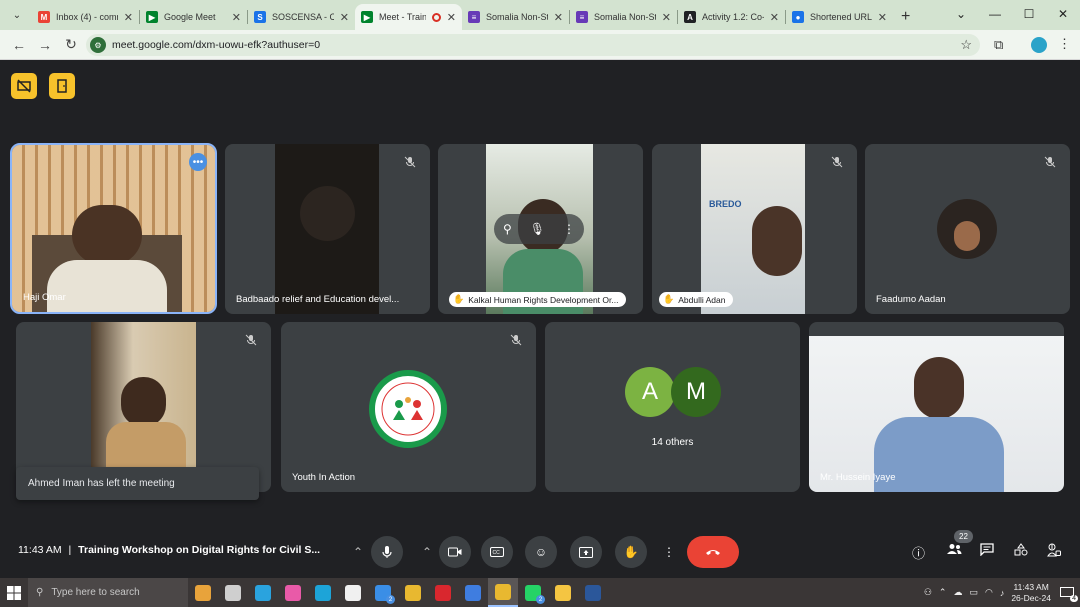 The width and height of the screenshot is (1080, 607). I want to click on whatsapp-icon: 2, so click(533, 592).